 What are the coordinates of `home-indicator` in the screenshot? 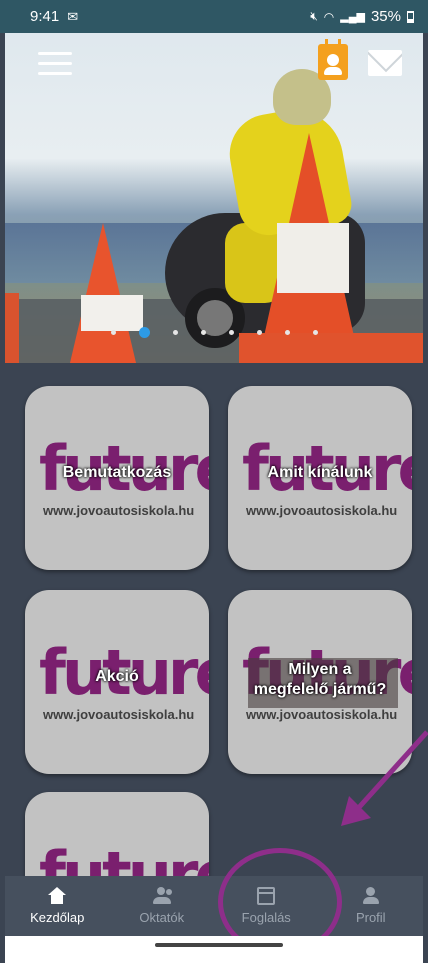 It's located at (219, 945).